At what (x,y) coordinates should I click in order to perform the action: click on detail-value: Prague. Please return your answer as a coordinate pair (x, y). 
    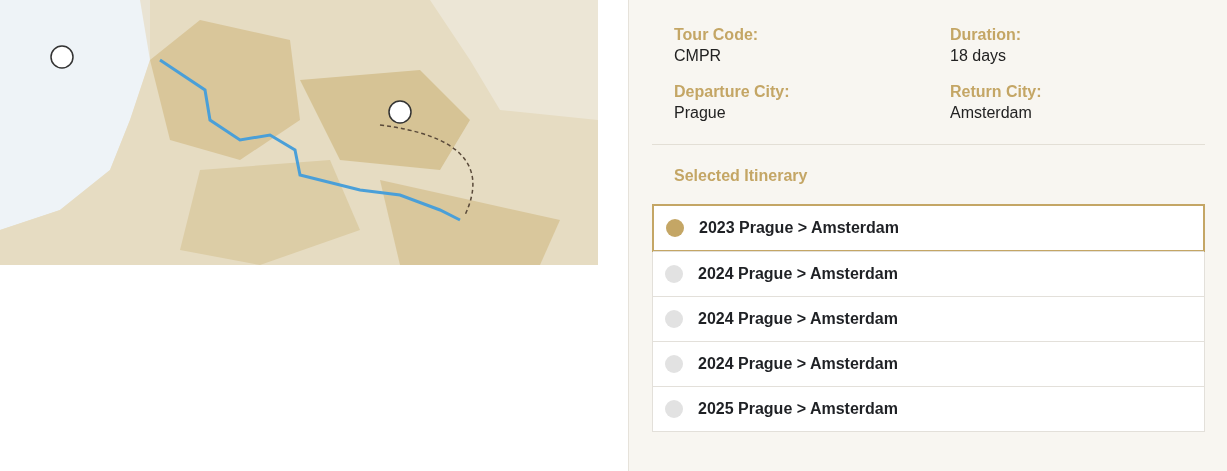
    Looking at the image, I should click on (700, 113).